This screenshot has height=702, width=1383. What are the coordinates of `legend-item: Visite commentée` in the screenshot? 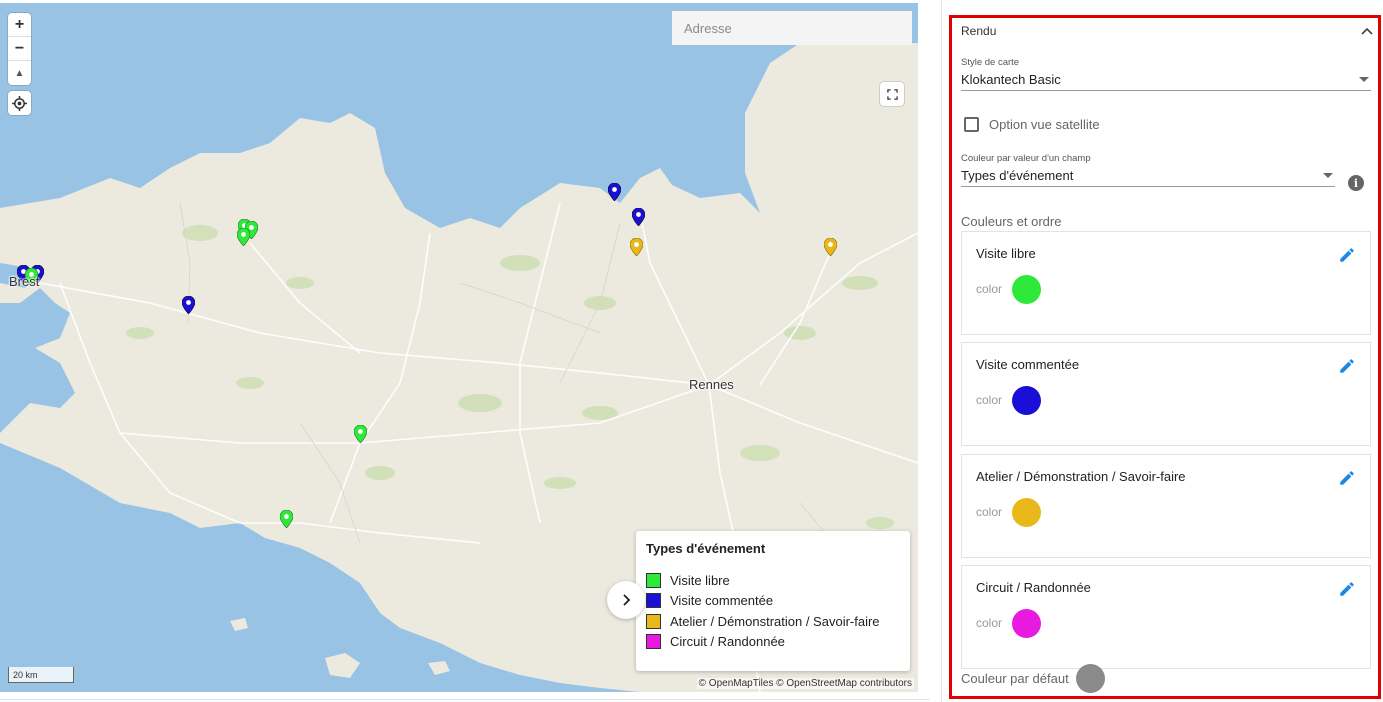 It's located at (773, 601).